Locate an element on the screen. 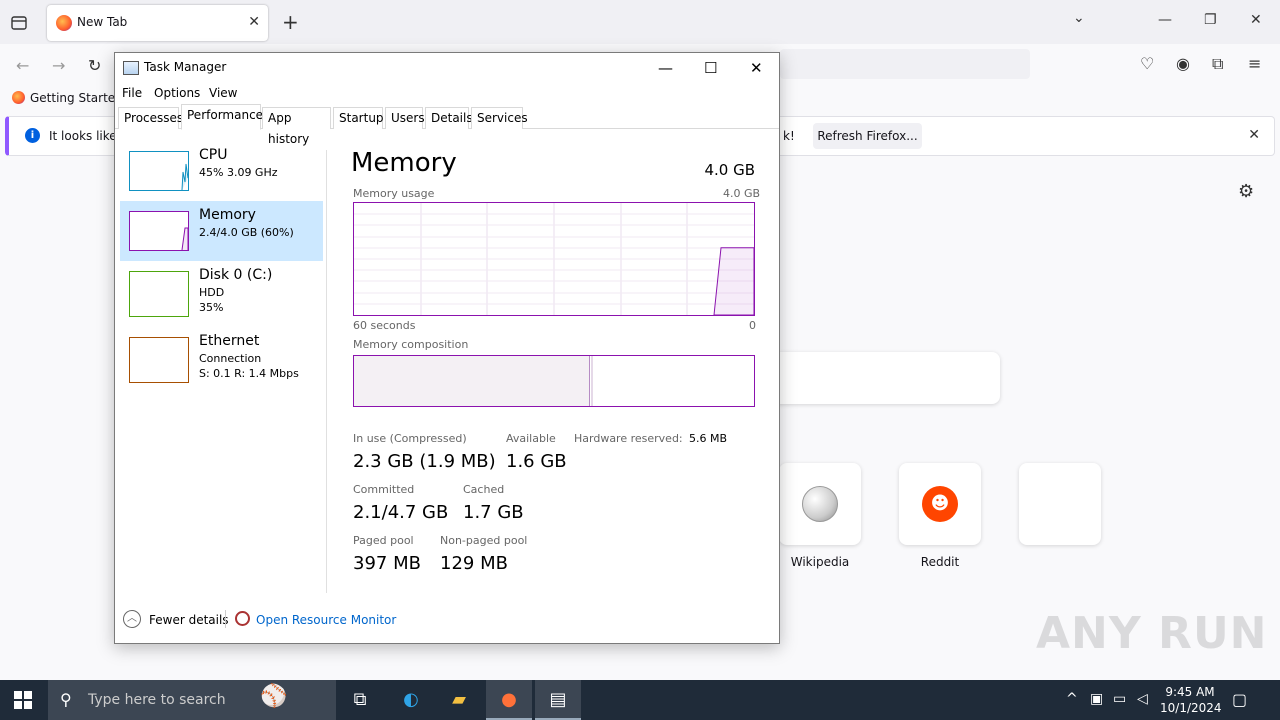 This screenshot has width=1280, height=720. menu-view: View is located at coordinates (223, 93).